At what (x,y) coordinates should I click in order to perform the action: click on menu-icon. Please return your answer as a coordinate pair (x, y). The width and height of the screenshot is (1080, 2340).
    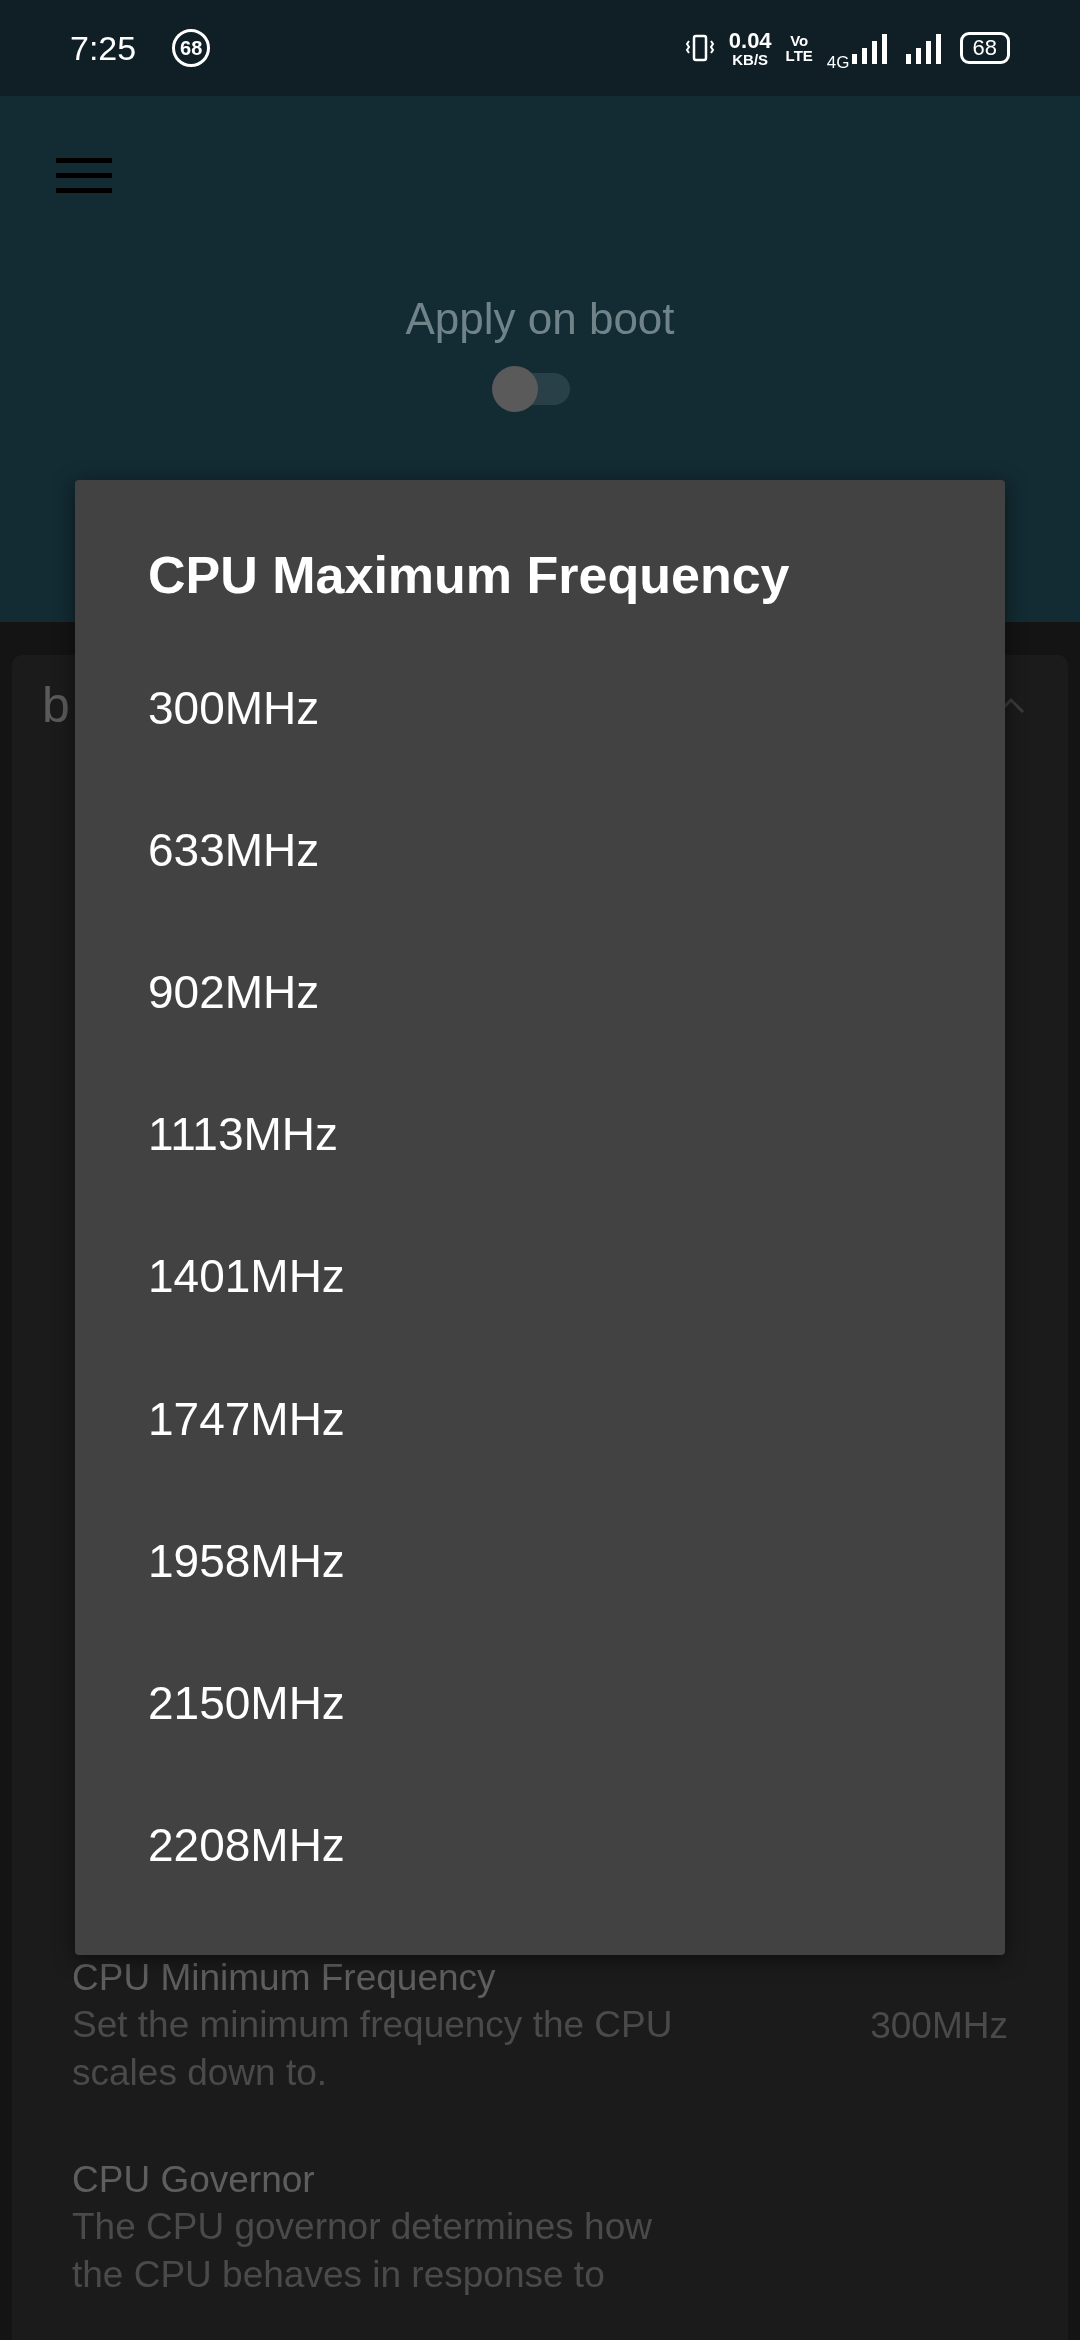
    Looking at the image, I should click on (84, 176).